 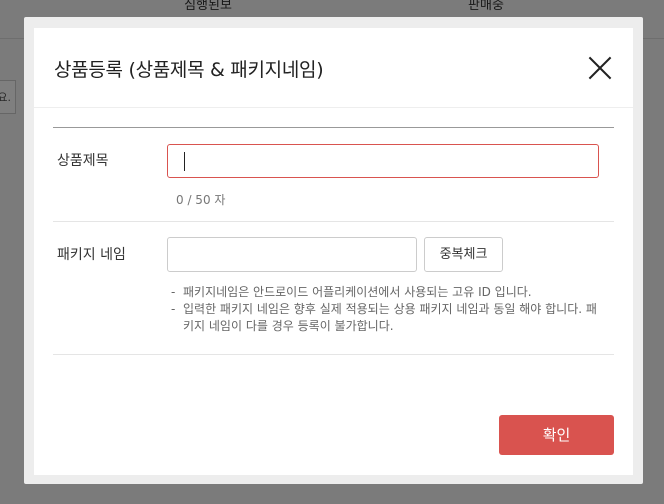 I want to click on duplicate-check-button: 중복체크, so click(x=463, y=254).